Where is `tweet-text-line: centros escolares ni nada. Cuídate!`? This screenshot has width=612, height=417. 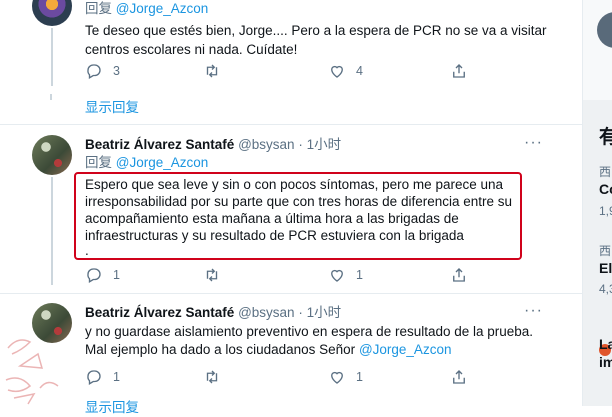 tweet-text-line: centros escolares ni nada. Cuídate! is located at coordinates (191, 49).